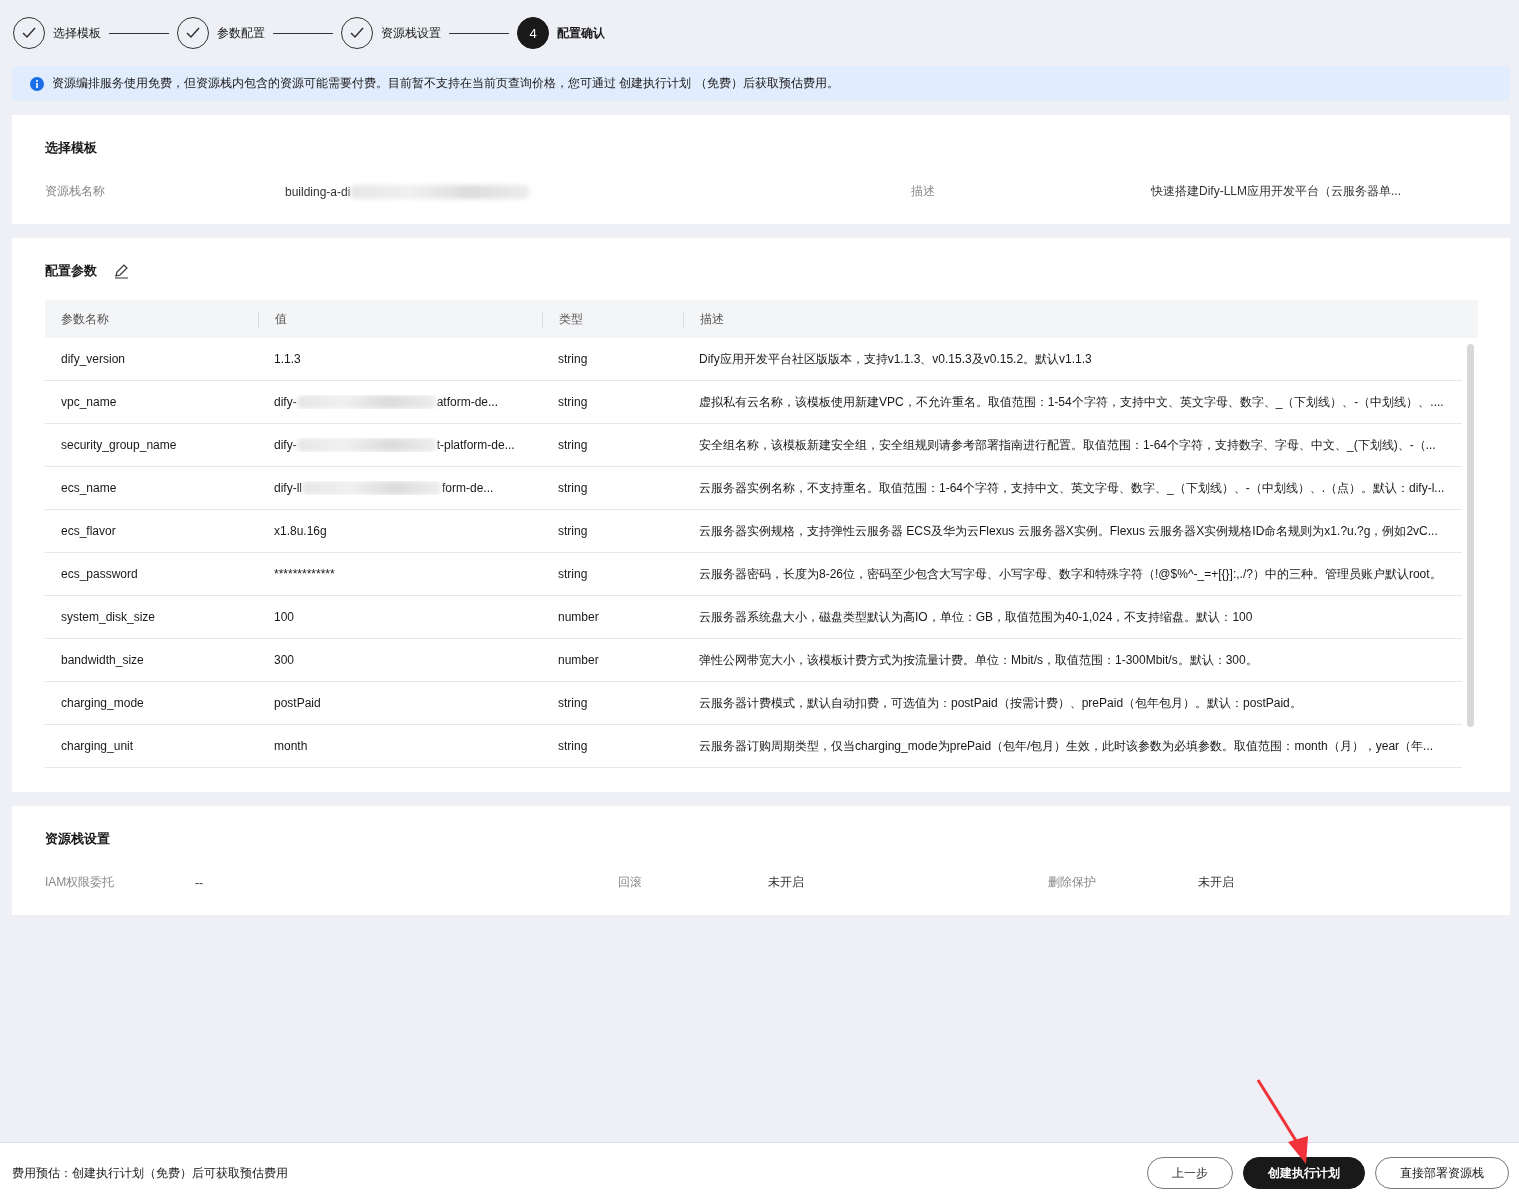  Describe the element at coordinates (80, 882) in the screenshot. I see `field-label: IAM权限委托` at that location.